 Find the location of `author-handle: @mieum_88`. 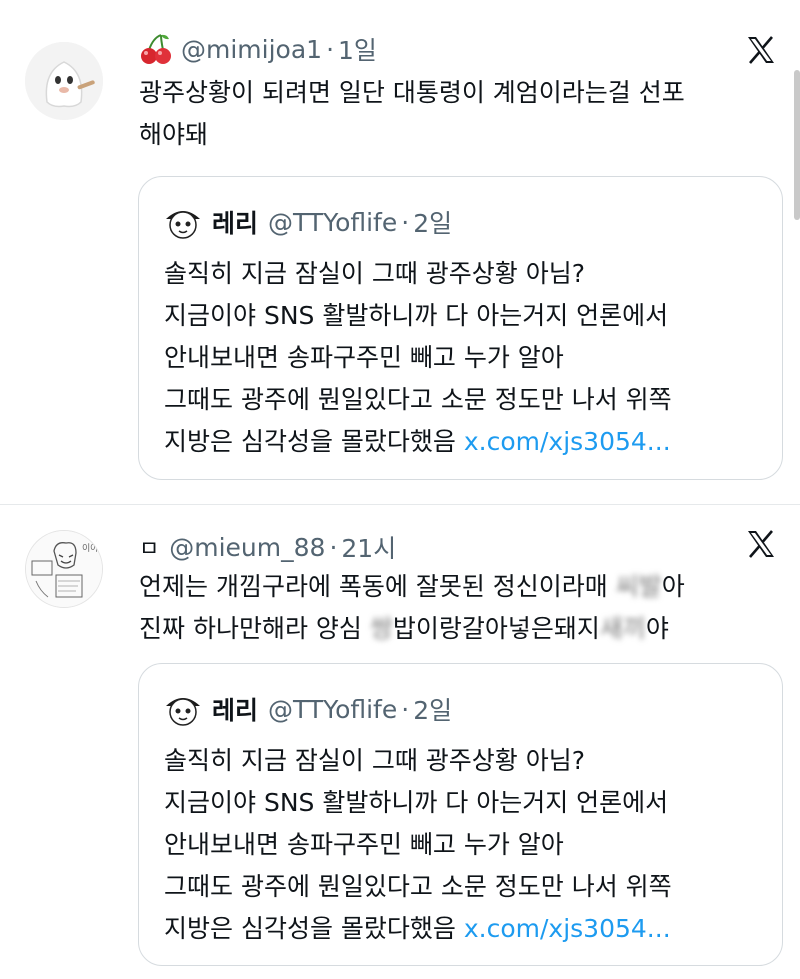

author-handle: @mieum_88 is located at coordinates (247, 547).